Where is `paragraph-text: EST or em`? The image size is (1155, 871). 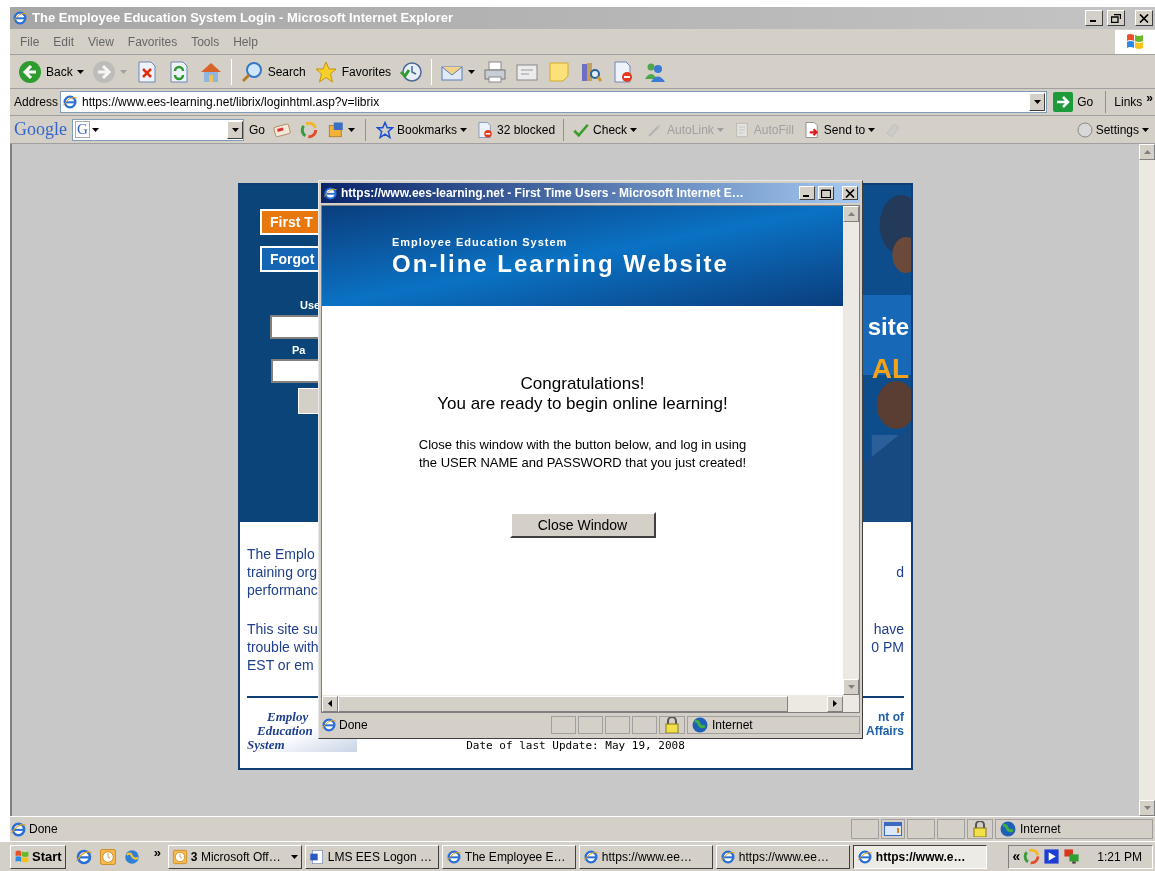 paragraph-text: EST or em is located at coordinates (280, 664).